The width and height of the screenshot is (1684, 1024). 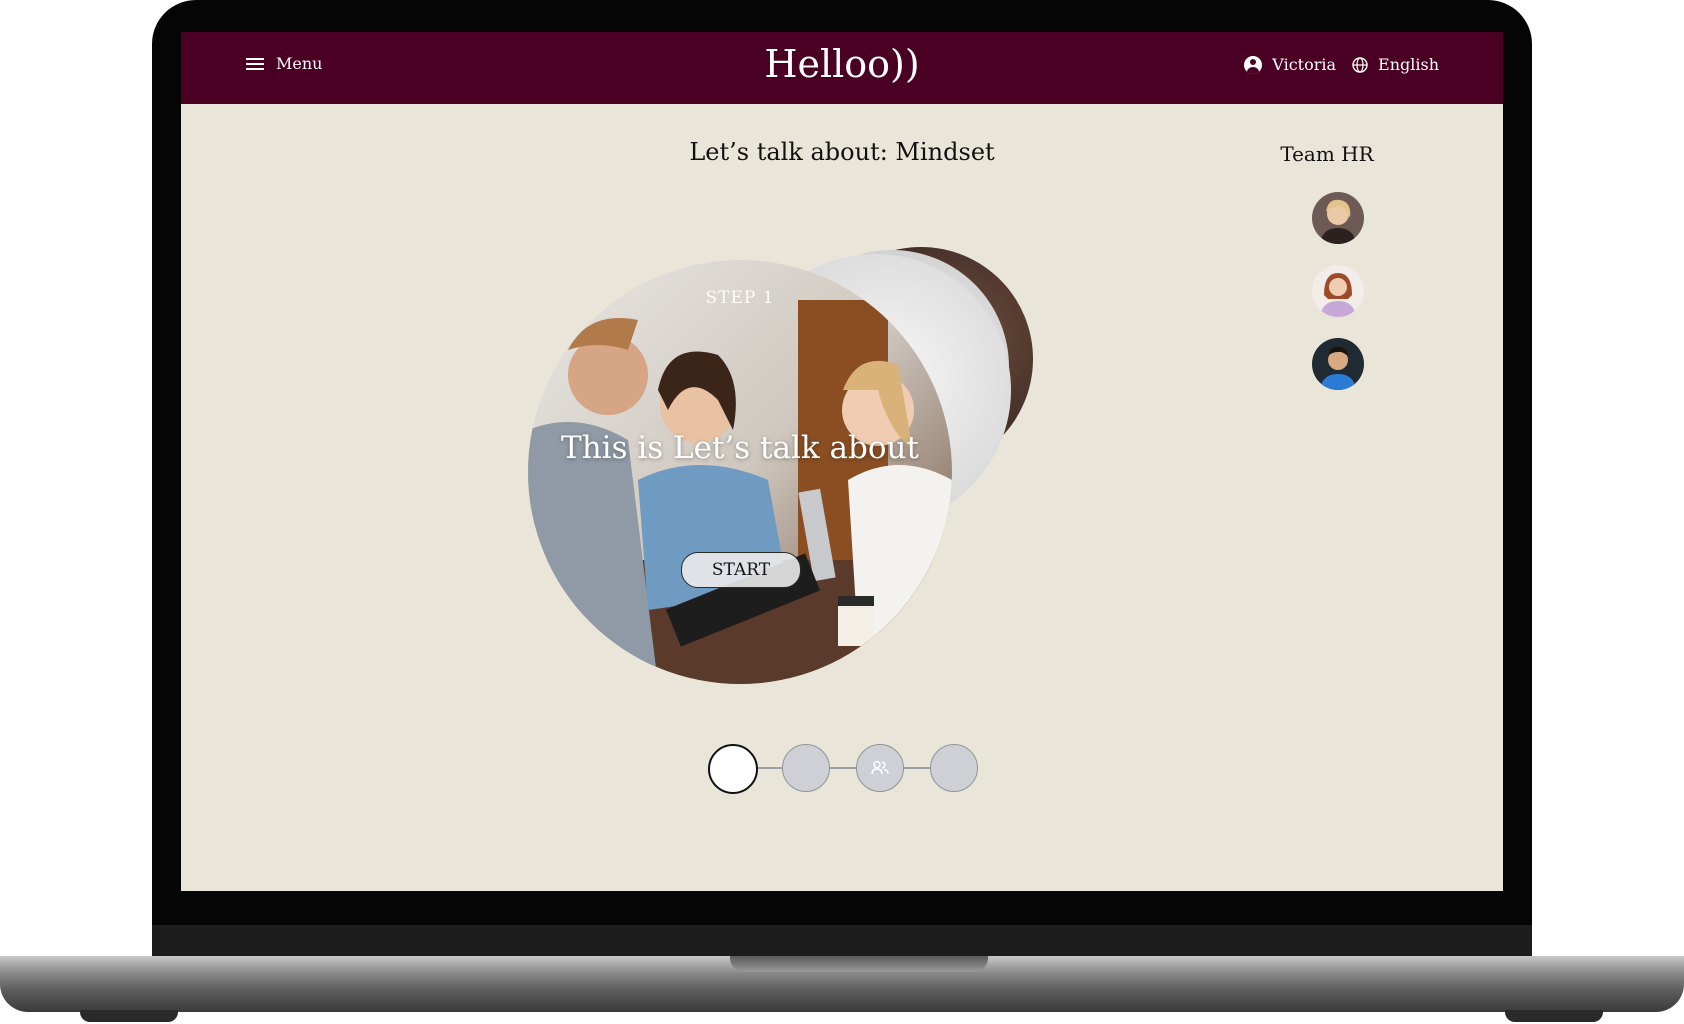 I want to click on laptop-foot-right, so click(x=1554, y=1016).